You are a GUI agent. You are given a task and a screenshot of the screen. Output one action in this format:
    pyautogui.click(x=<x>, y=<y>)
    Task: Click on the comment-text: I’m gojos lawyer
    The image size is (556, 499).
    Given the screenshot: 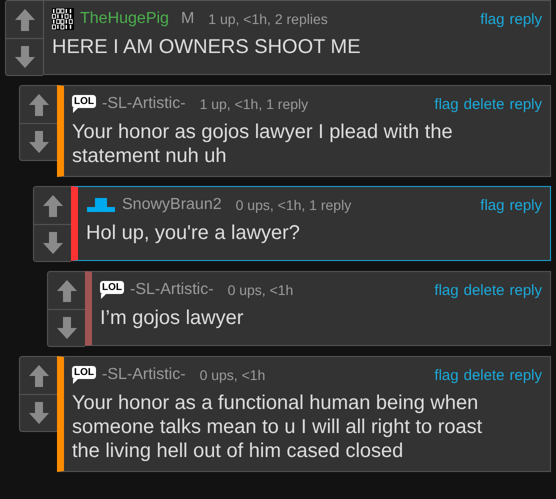 What is the action you would take?
    pyautogui.click(x=172, y=318)
    